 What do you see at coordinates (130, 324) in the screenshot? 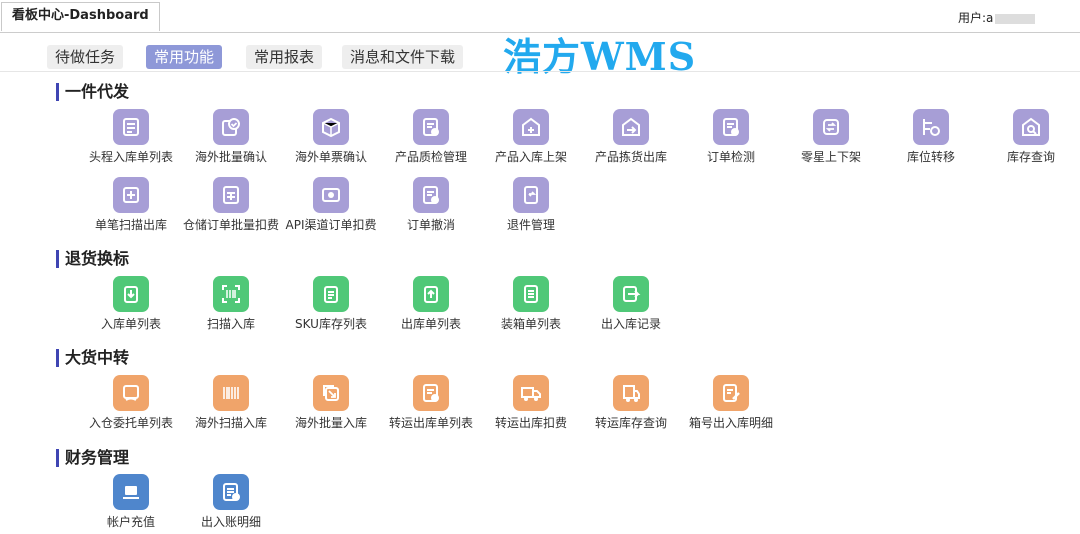
I see `func-label: 入库单列表` at bounding box center [130, 324].